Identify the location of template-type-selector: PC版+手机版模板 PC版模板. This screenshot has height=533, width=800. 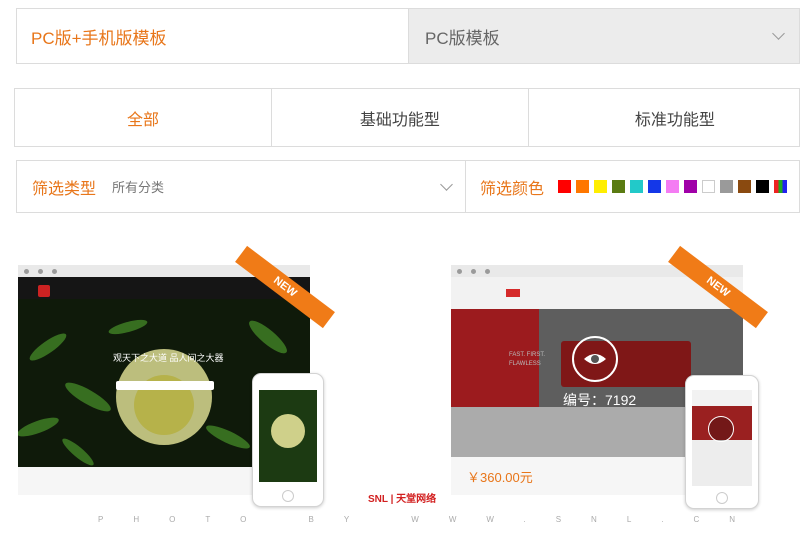
(408, 36).